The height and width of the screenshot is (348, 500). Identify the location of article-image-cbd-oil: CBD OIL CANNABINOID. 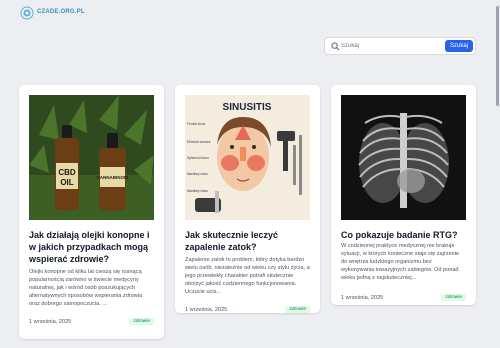
(91, 157).